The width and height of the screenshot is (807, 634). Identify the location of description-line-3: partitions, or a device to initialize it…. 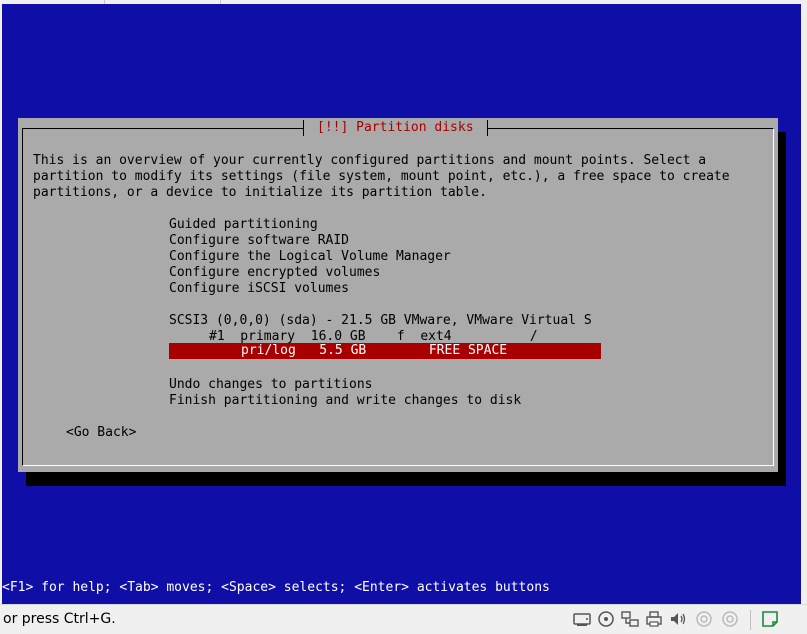
(260, 192).